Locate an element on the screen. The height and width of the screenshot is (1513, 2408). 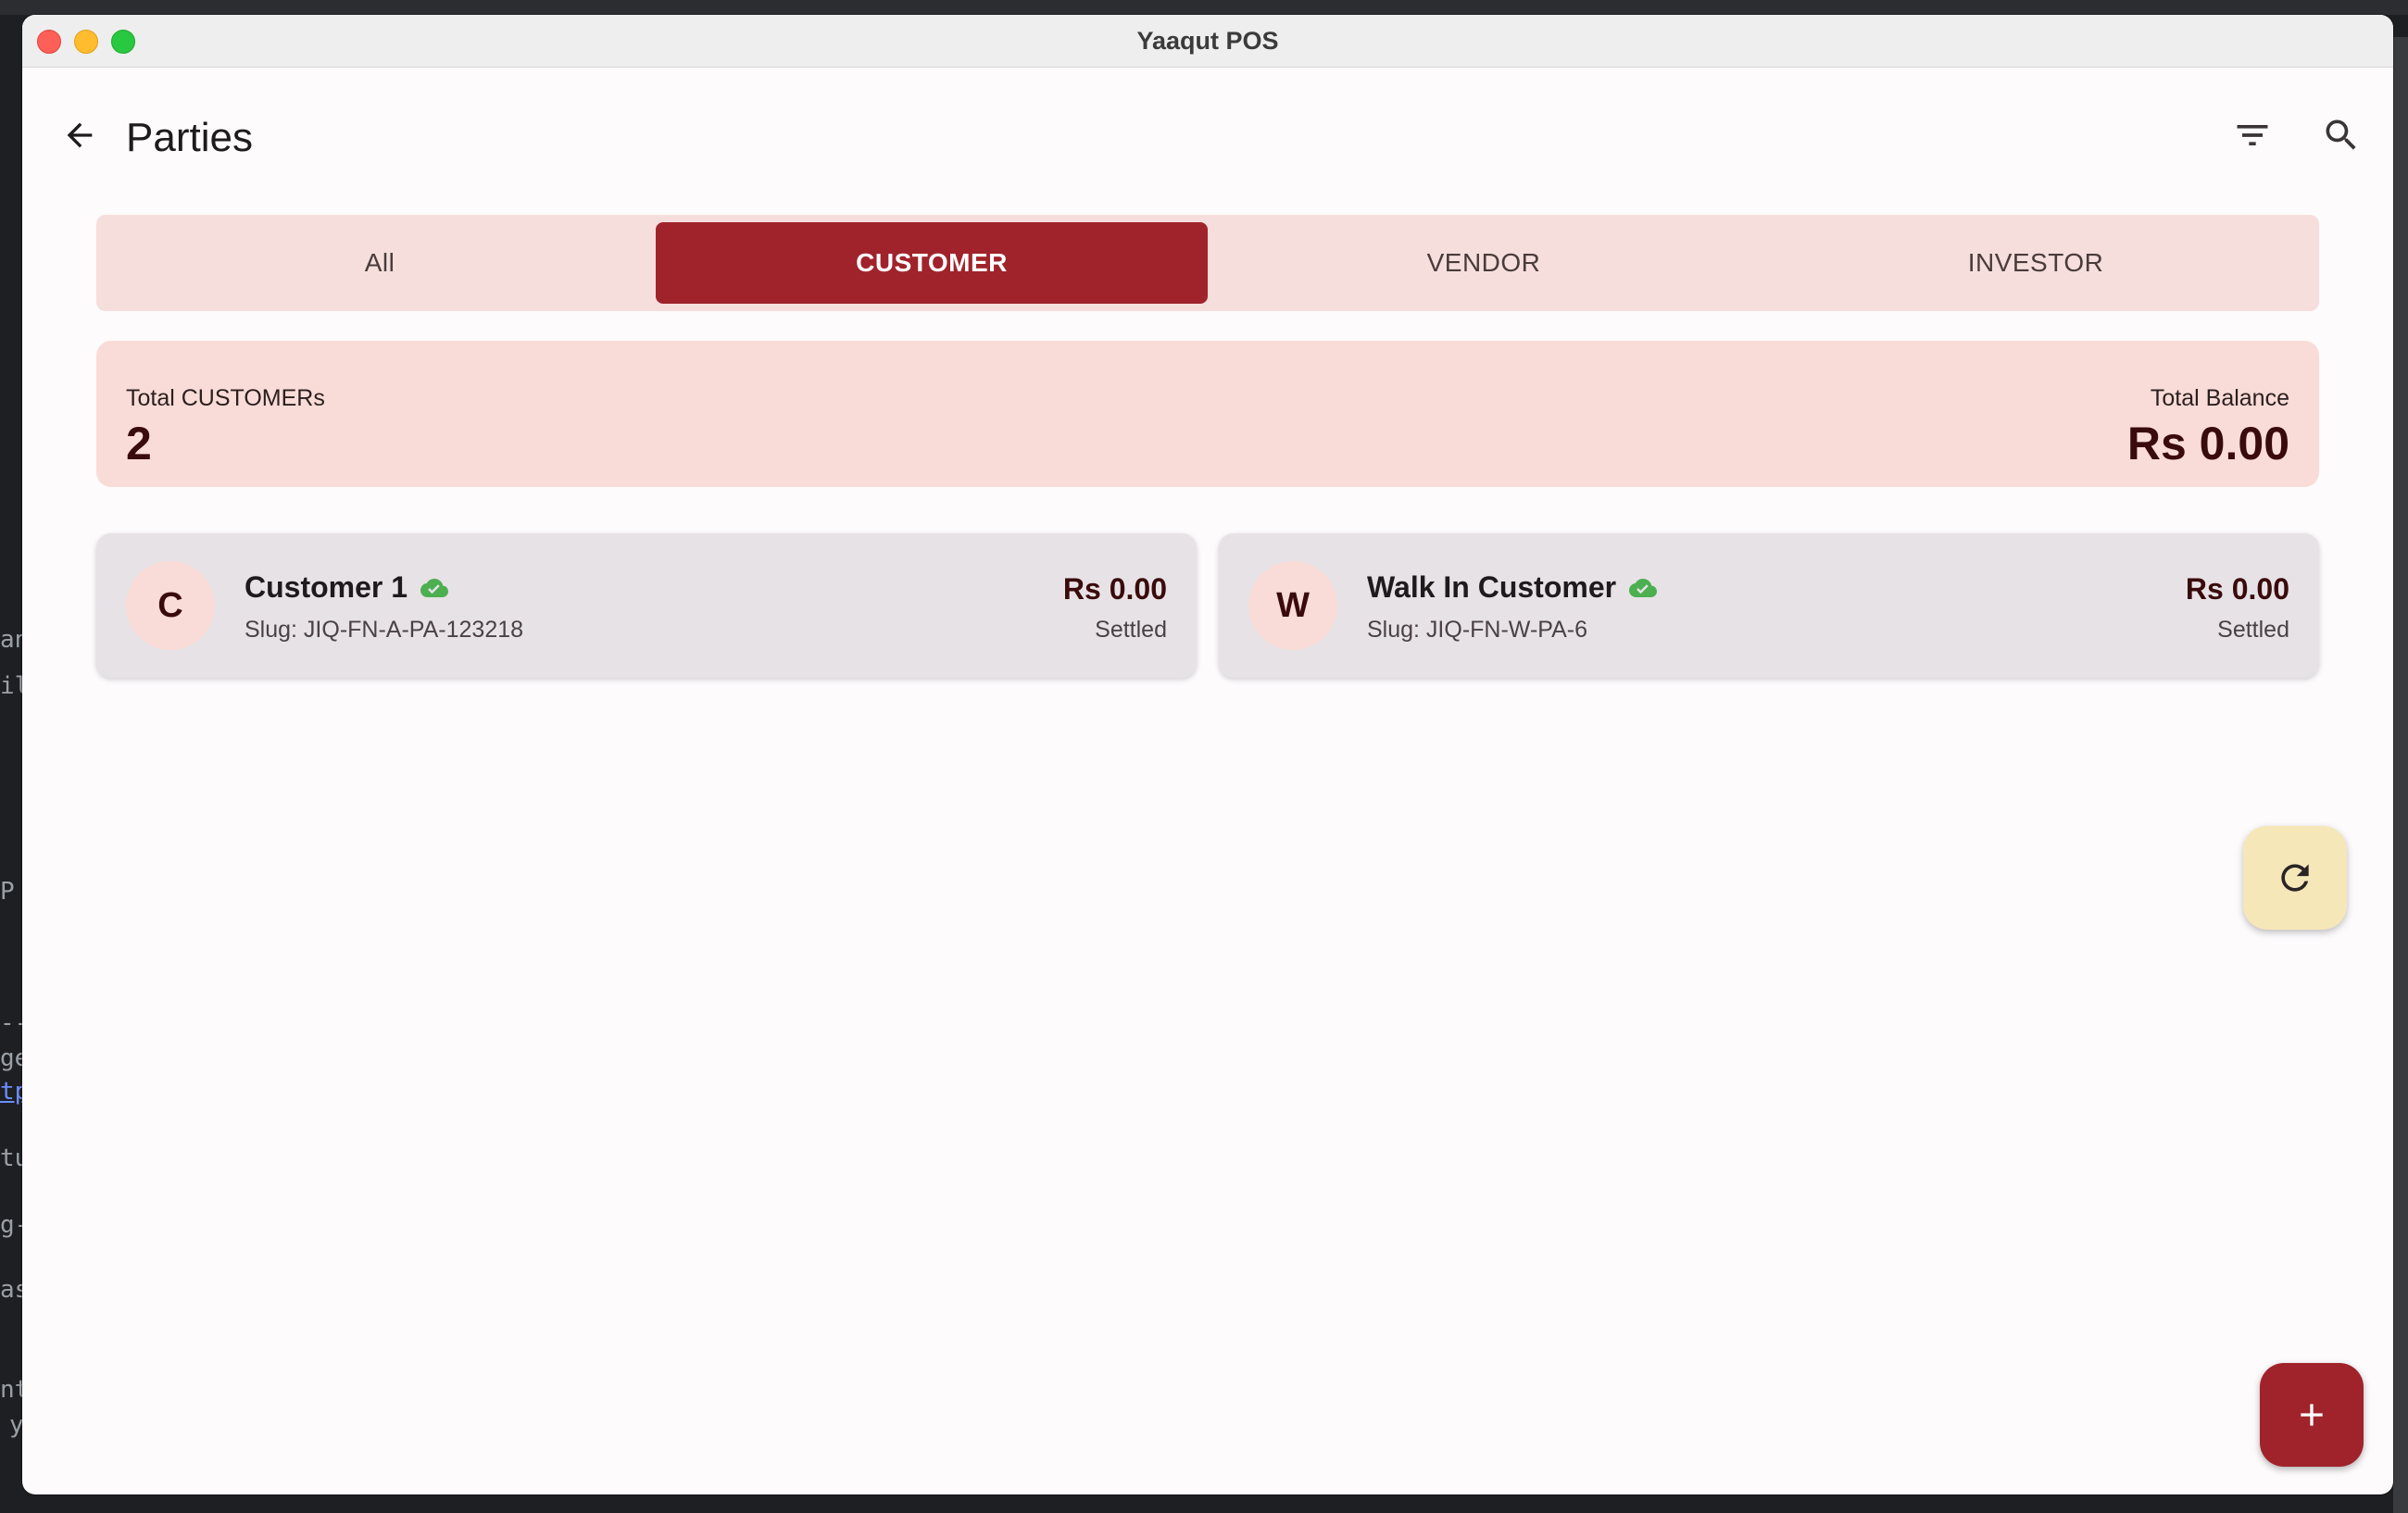
refresh-button is located at coordinates (2295, 878).